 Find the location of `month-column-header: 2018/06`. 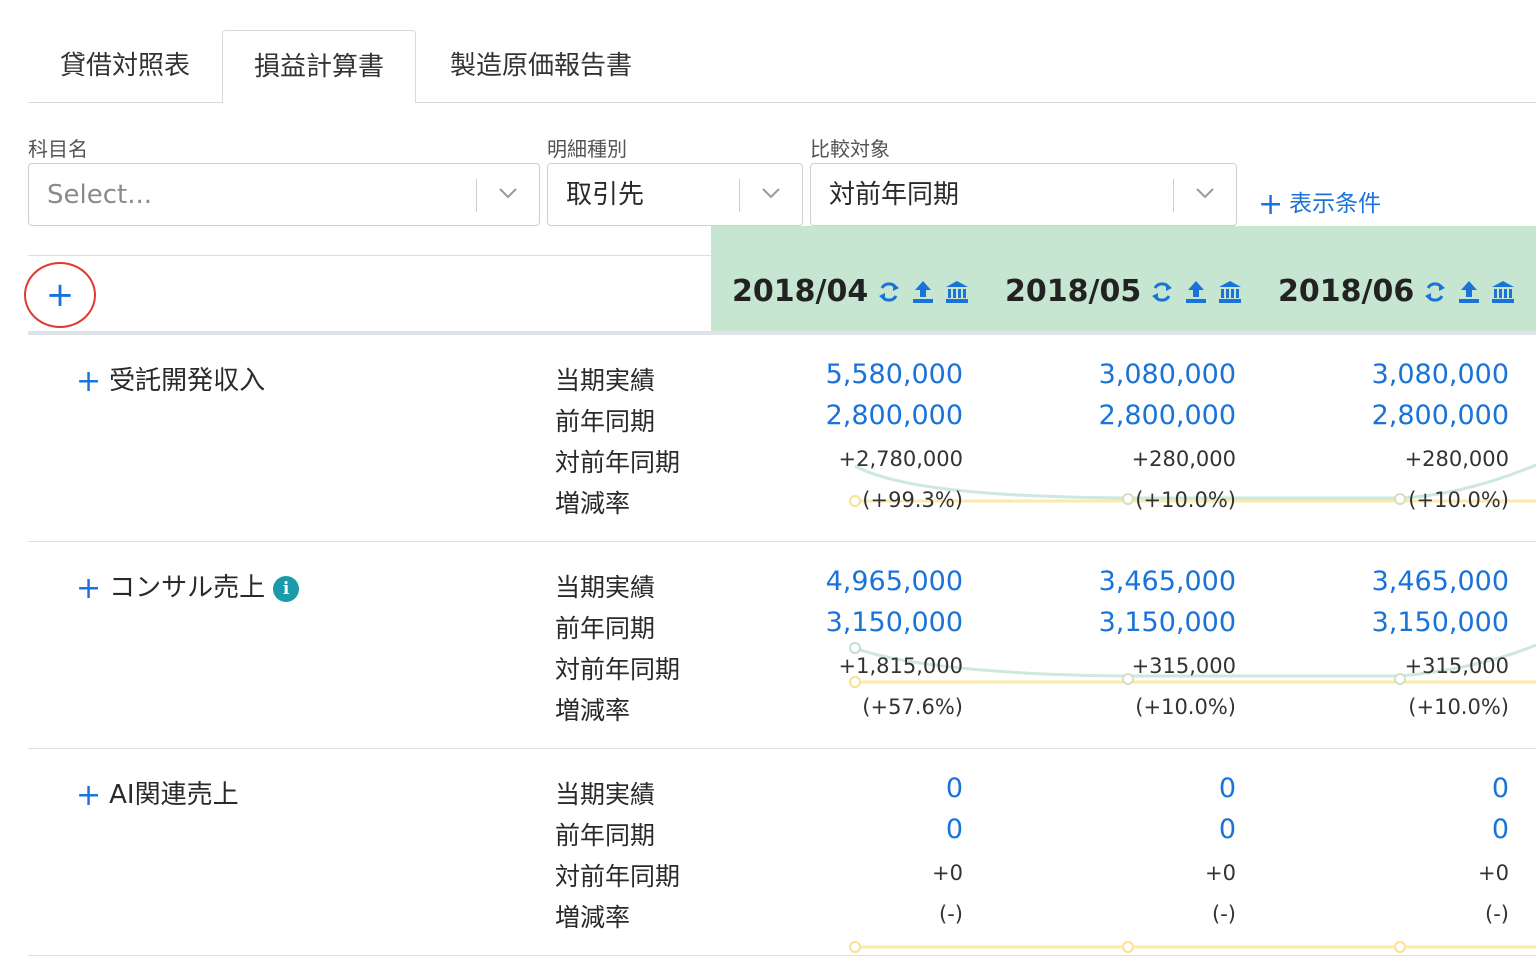

month-column-header: 2018/06 is located at coordinates (1397, 294).